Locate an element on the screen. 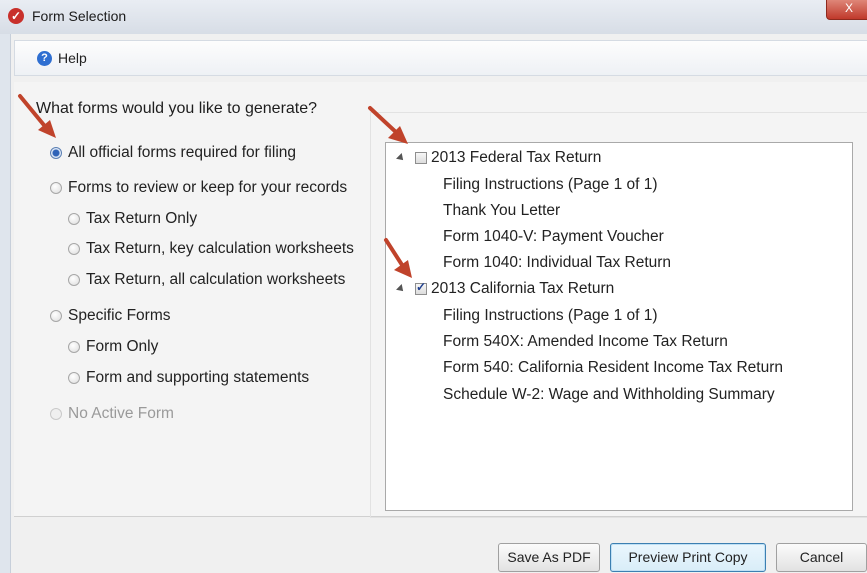 The width and height of the screenshot is (867, 573). tree-item: Form 1040: Individual Tax Return is located at coordinates (557, 263).